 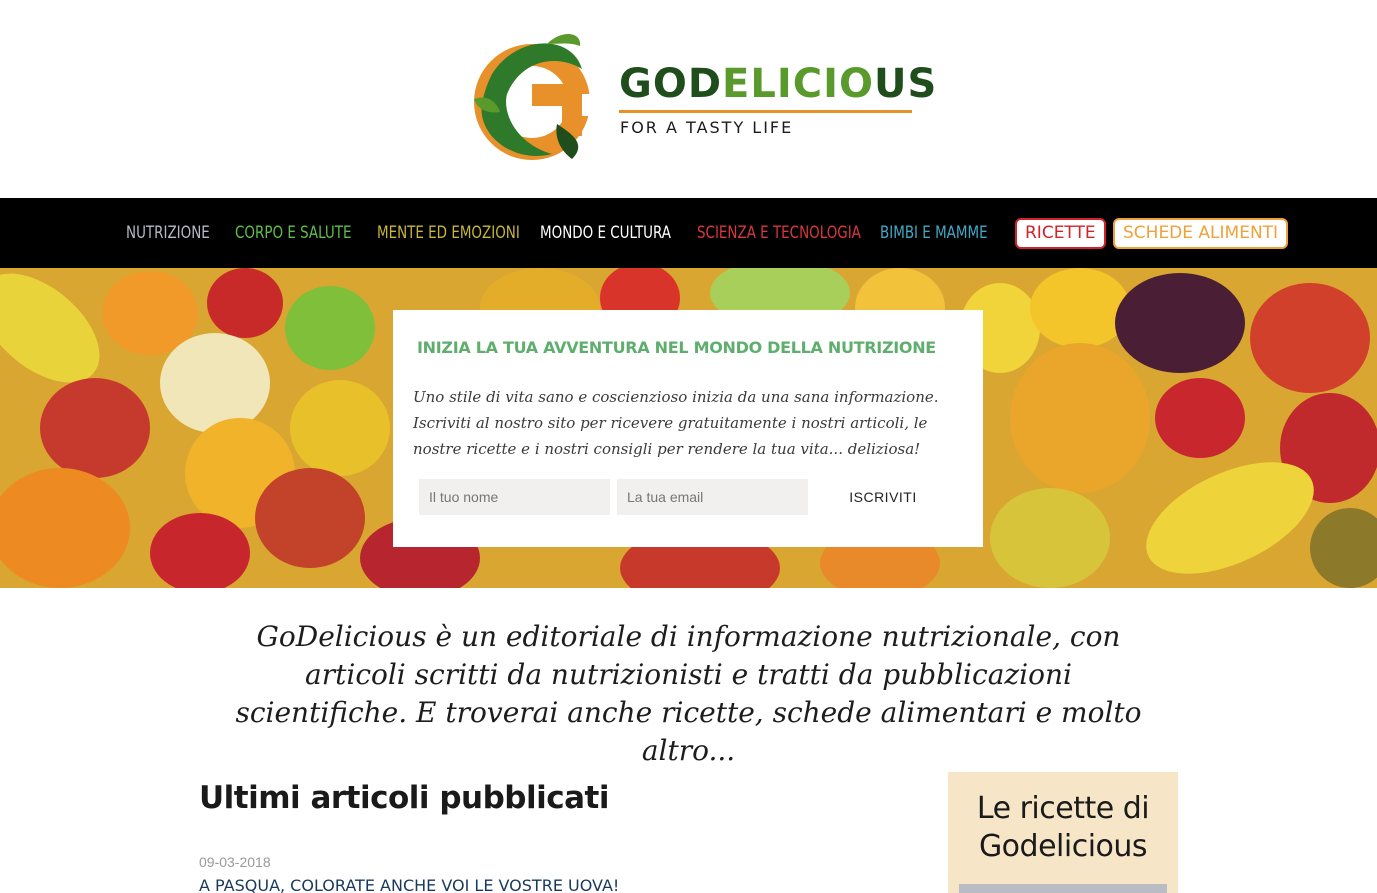 I want to click on site-logo: GODELICIOUS FOR A TASTY LIFE, so click(x=699, y=96).